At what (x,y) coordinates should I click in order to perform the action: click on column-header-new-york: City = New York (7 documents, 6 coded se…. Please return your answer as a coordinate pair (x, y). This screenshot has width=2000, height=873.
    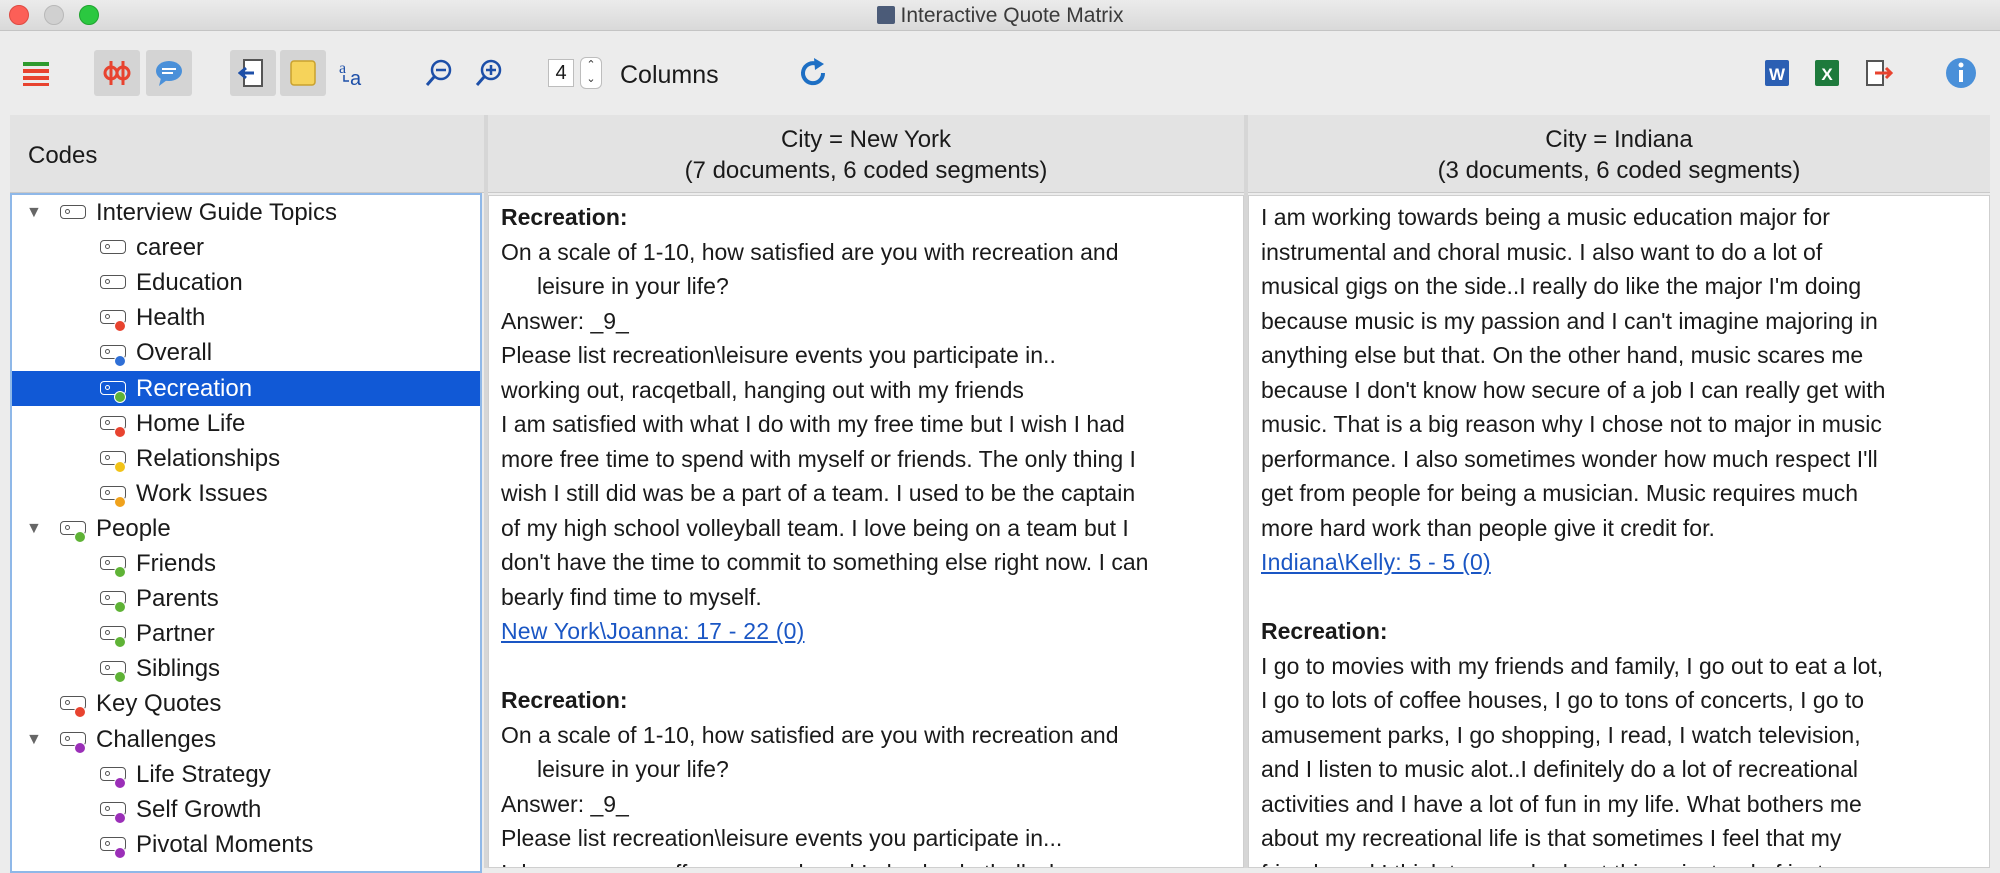
    Looking at the image, I should click on (866, 154).